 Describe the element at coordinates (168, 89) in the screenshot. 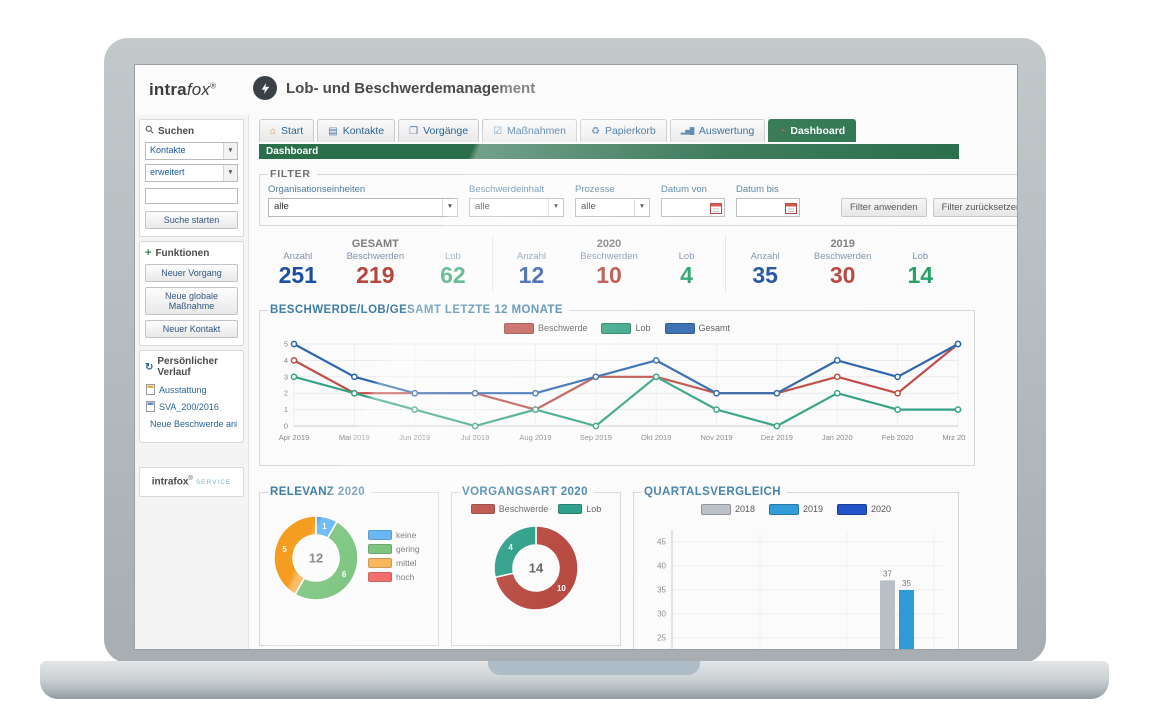

I see `logo-text-intra: intra` at that location.